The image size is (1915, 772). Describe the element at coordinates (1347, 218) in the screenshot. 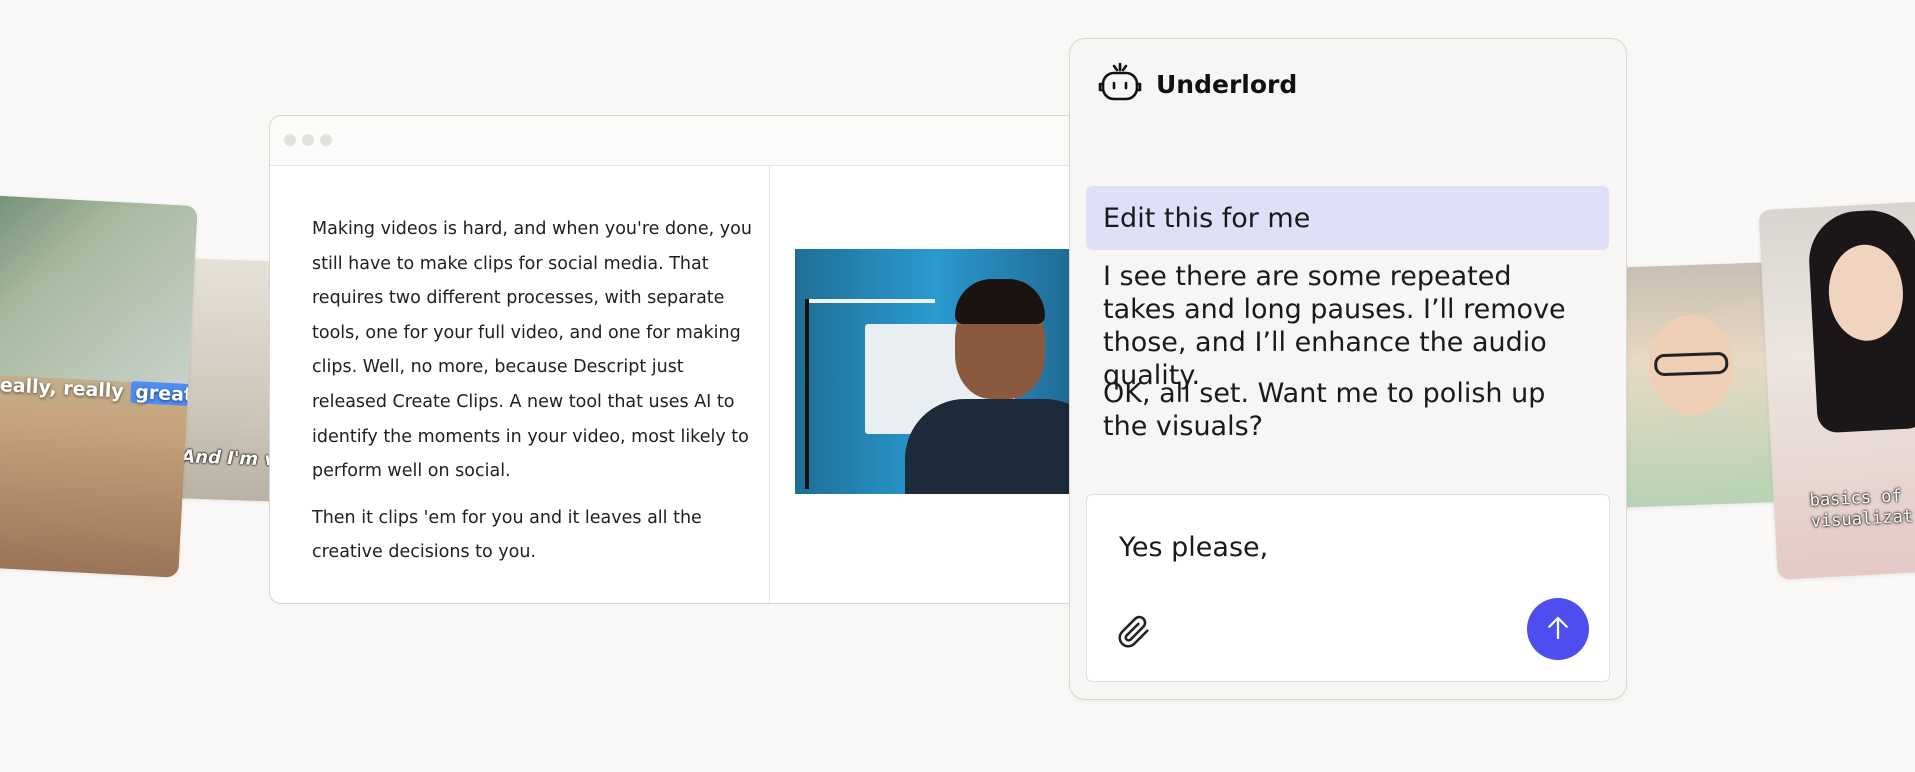

I see `user-message: Edit this for me` at that location.